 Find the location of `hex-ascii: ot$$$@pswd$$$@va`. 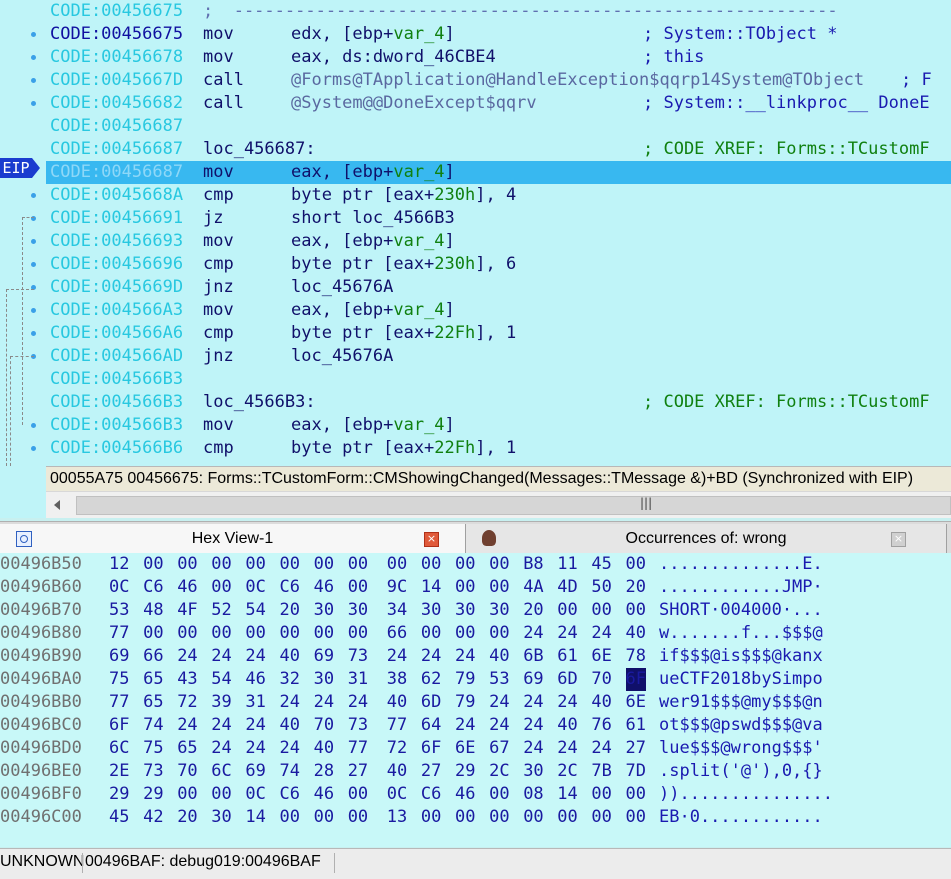

hex-ascii: ot$$$@pswd$$$@va is located at coordinates (741, 725).